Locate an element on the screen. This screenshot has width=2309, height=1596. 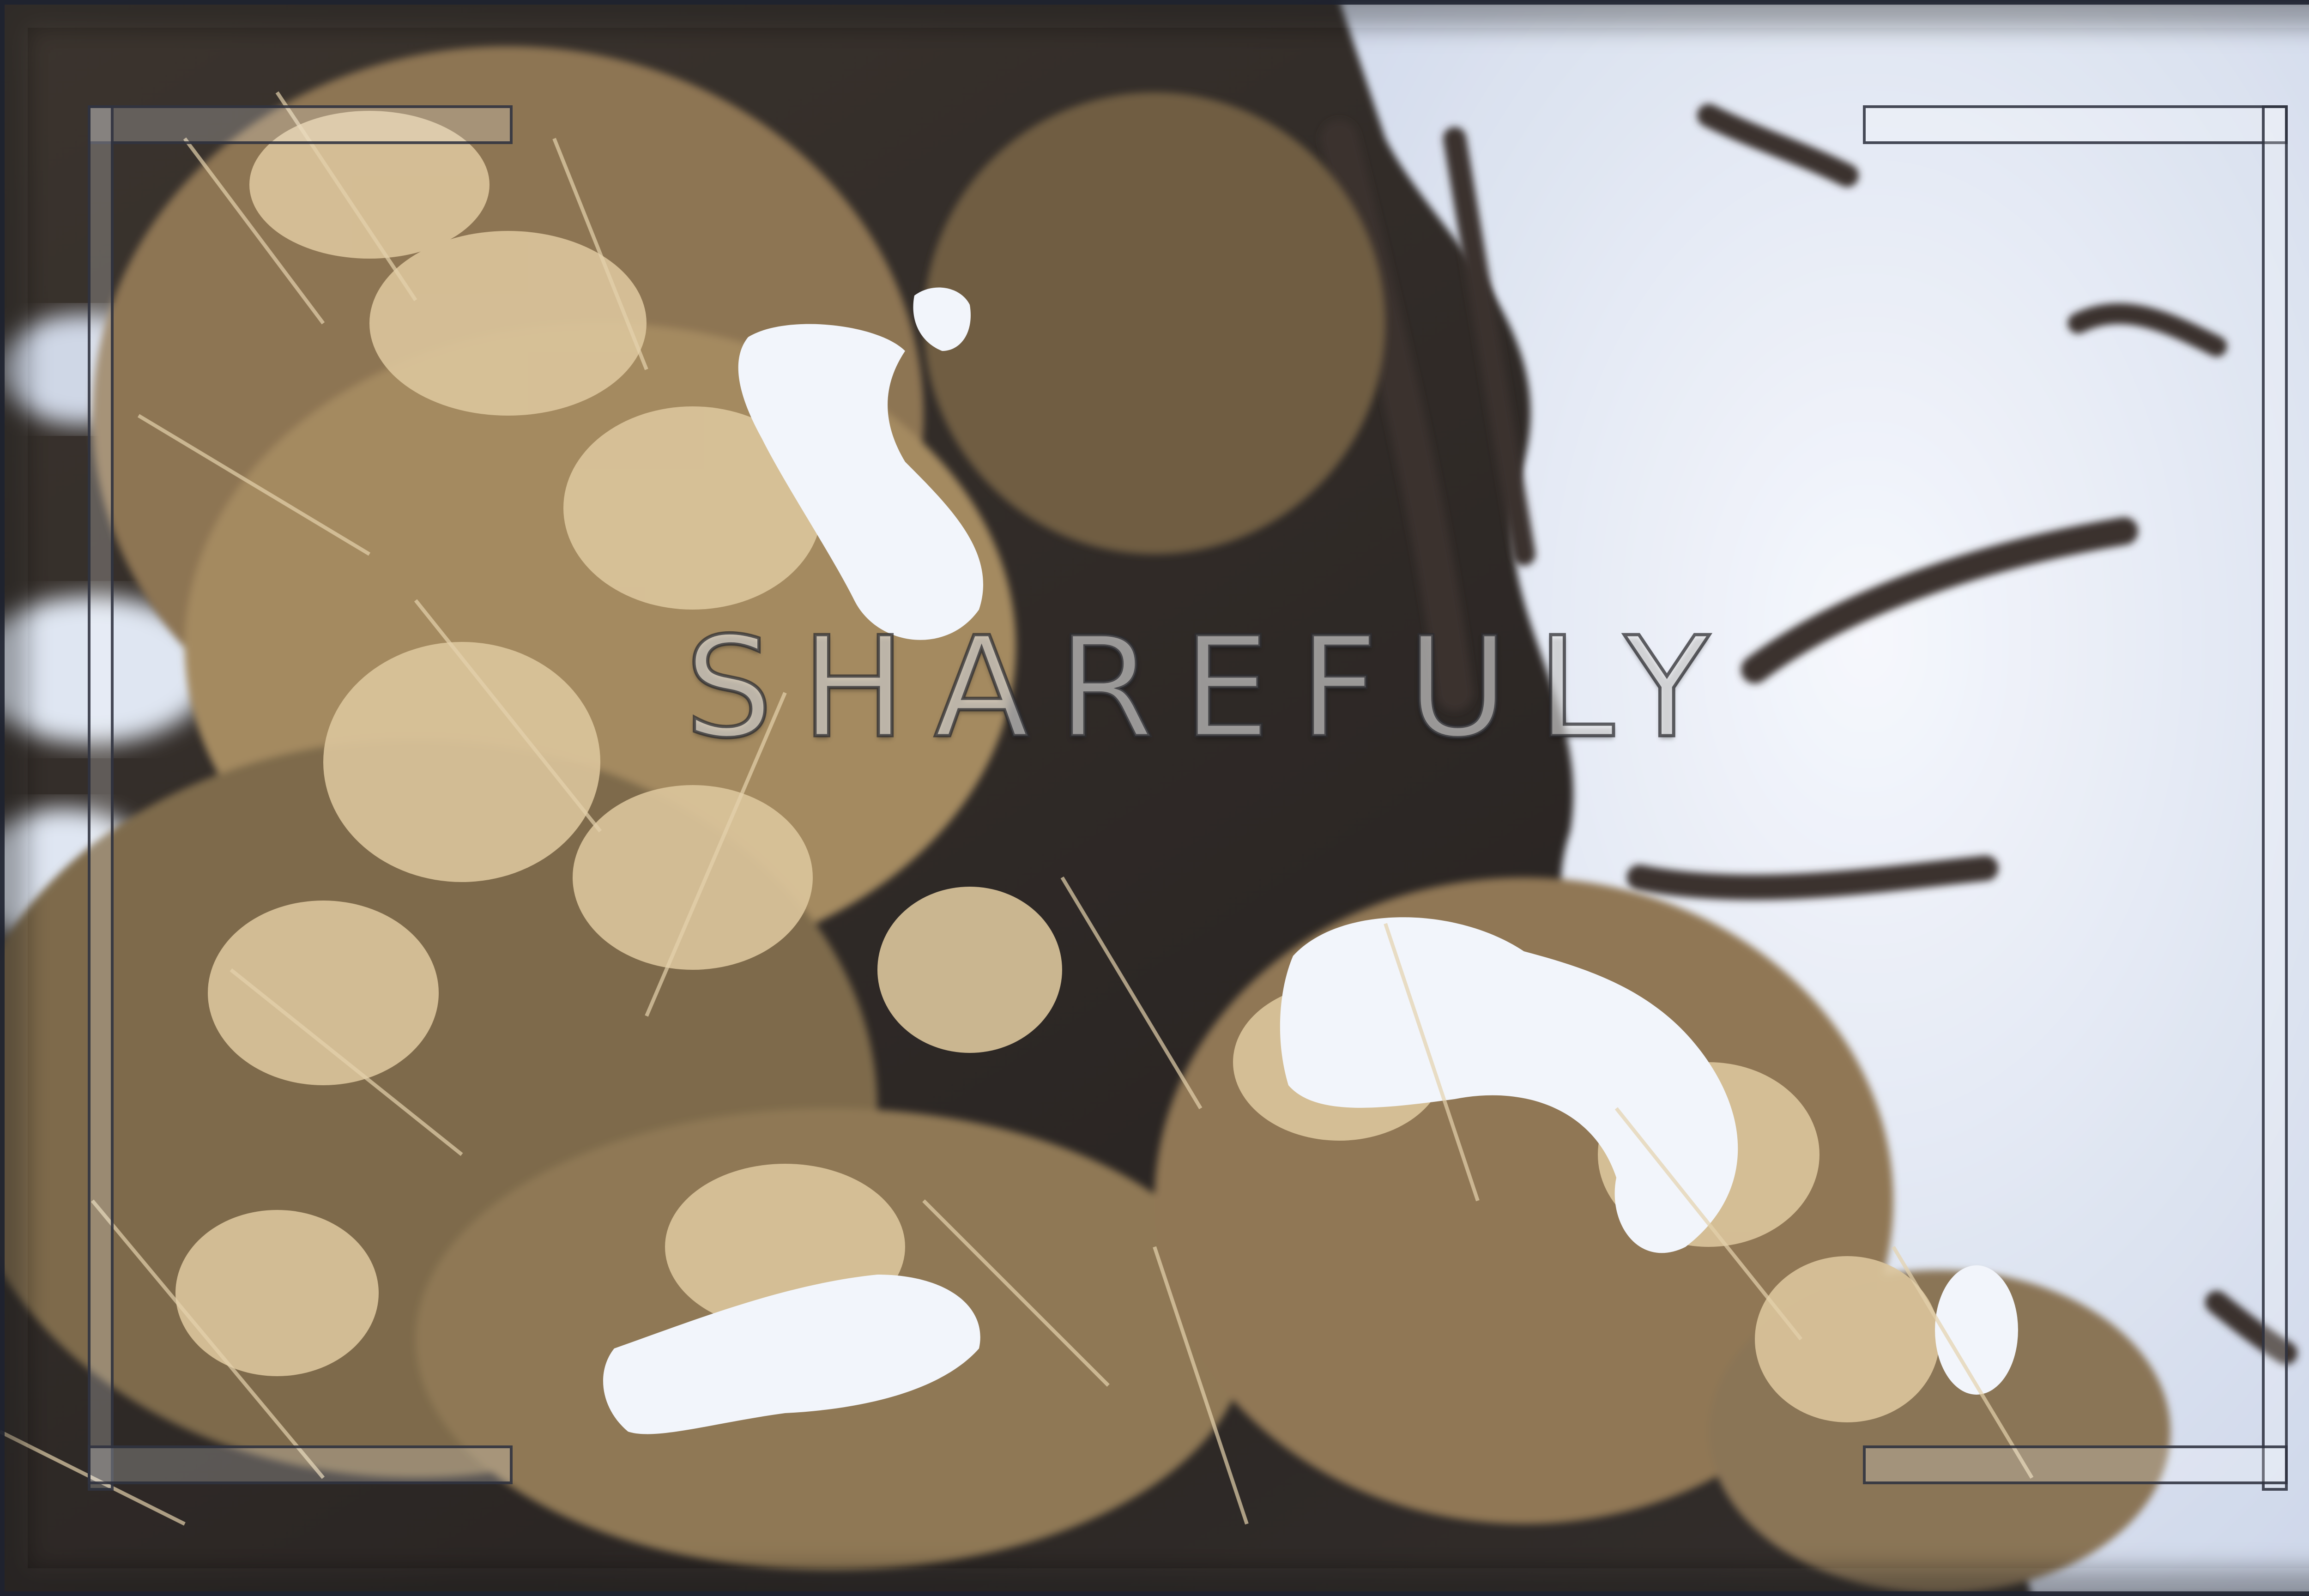
watermark-text: SHAREFULY is located at coordinates (1210, 687).